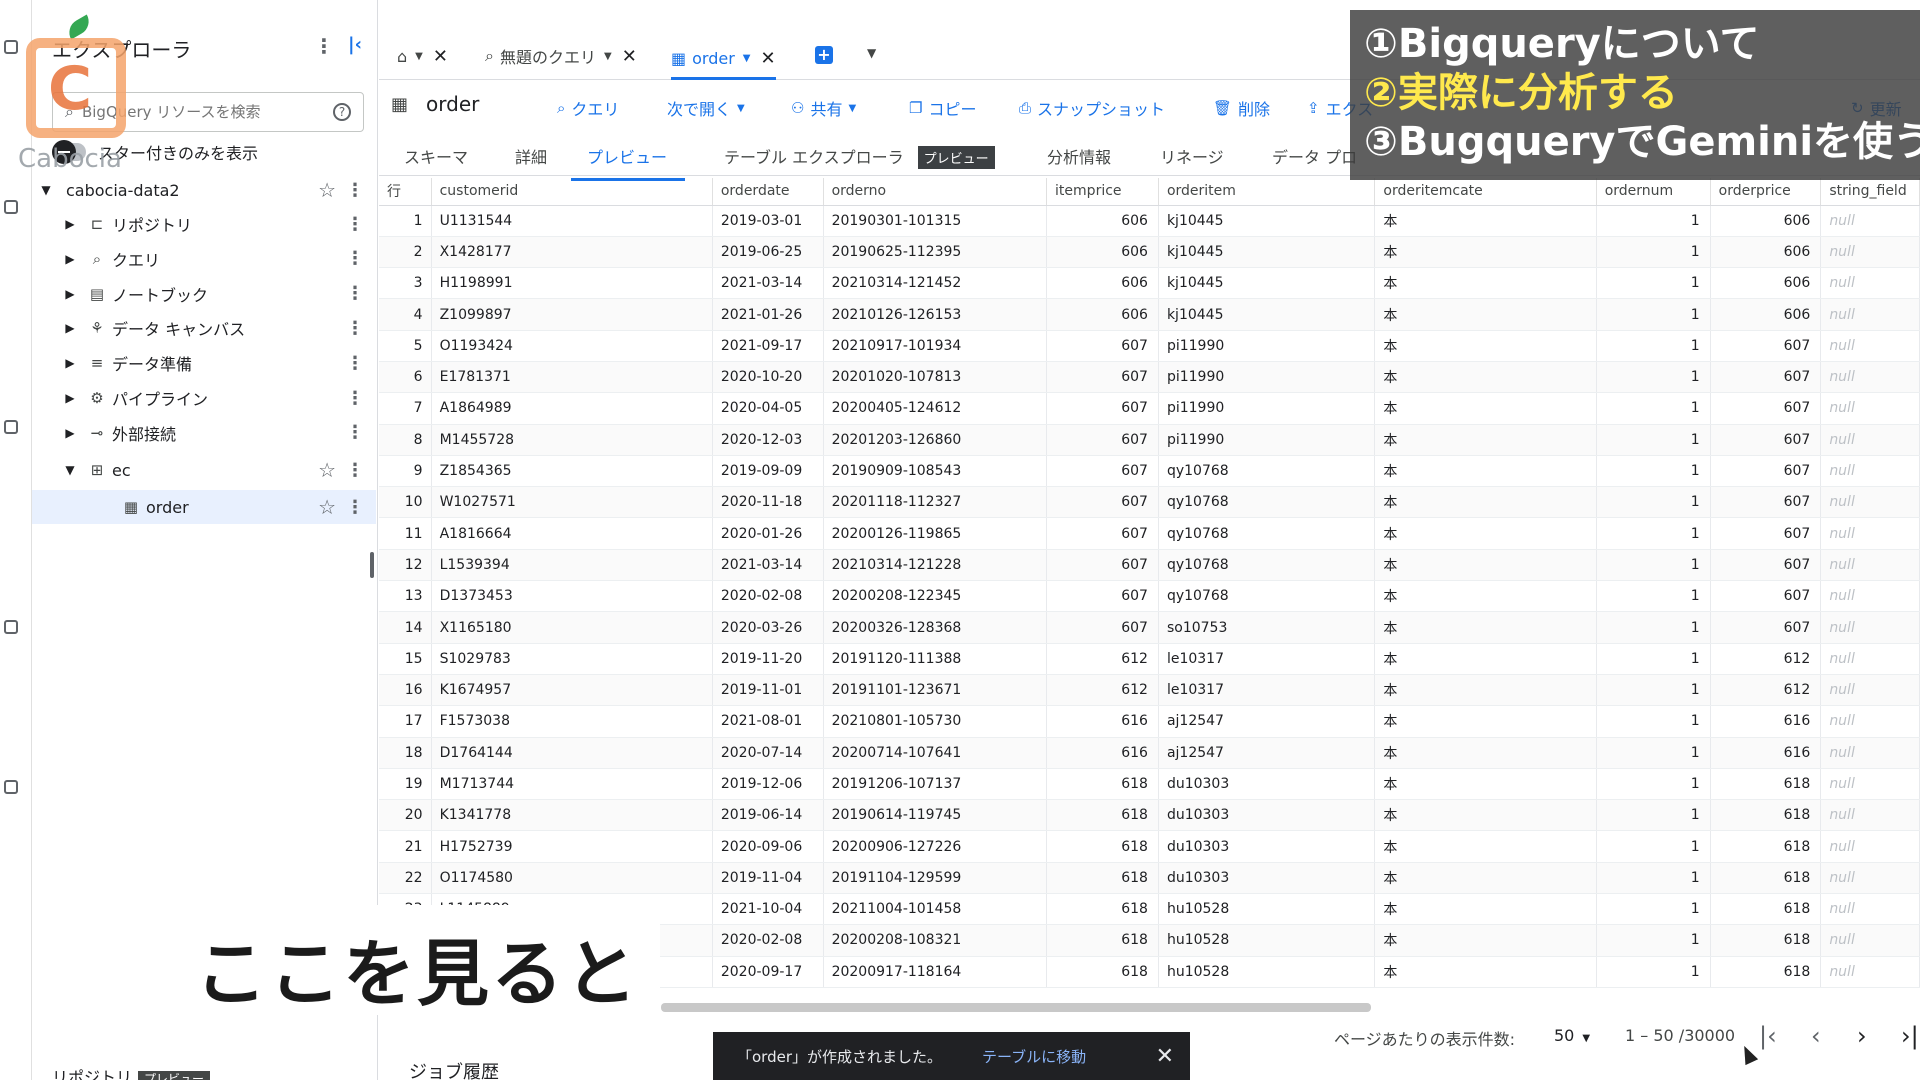 Image resolution: width=1920 pixels, height=1080 pixels. I want to click on table-cell: 2021-08-01, so click(768, 721).